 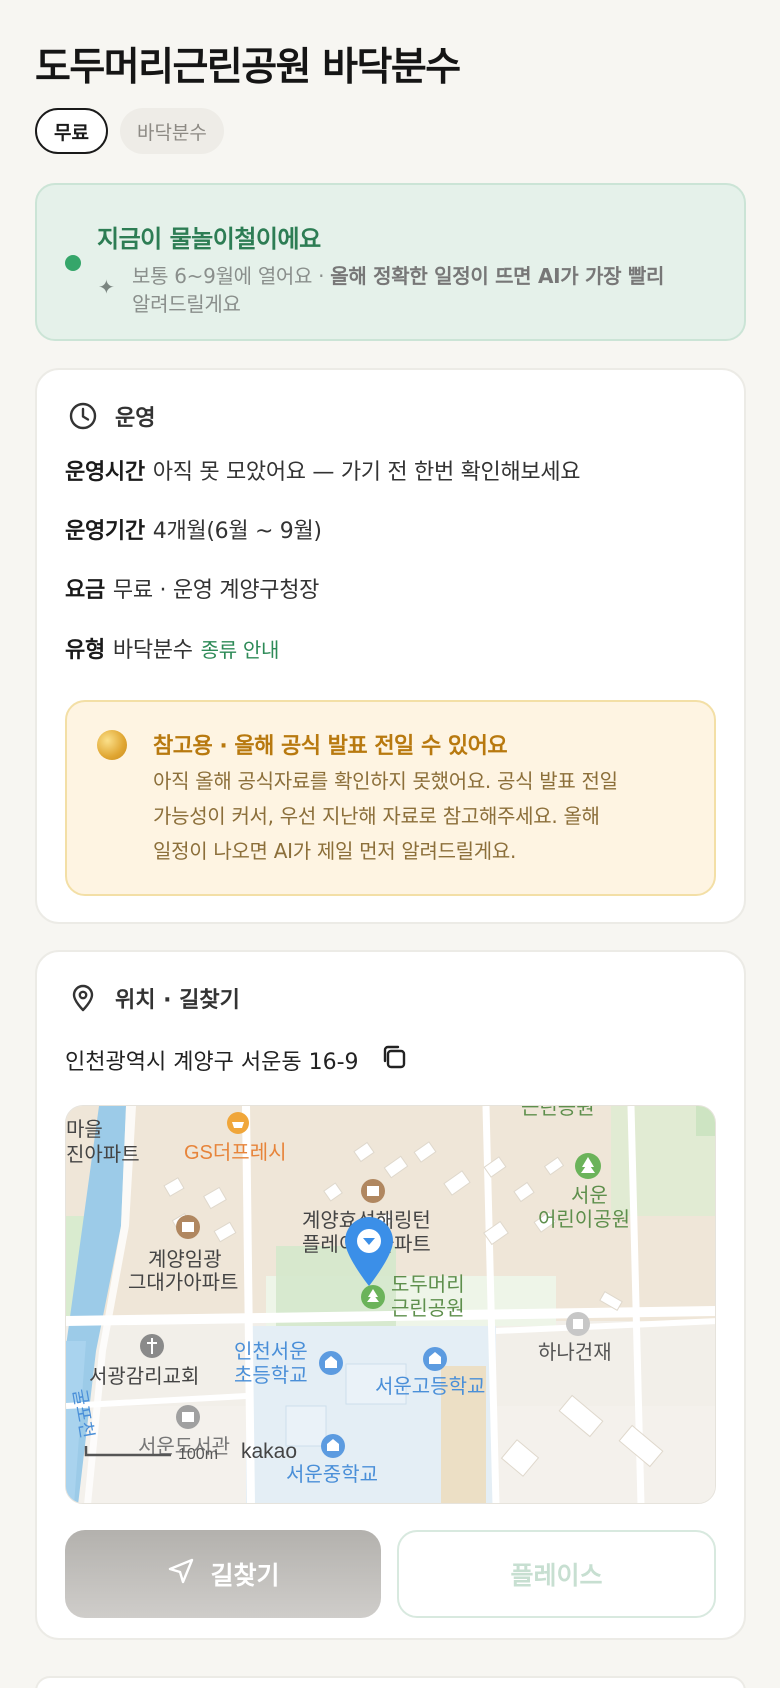 I want to click on info-row-fee: 요금 무료 · 운영 계양구청장, so click(x=192, y=588).